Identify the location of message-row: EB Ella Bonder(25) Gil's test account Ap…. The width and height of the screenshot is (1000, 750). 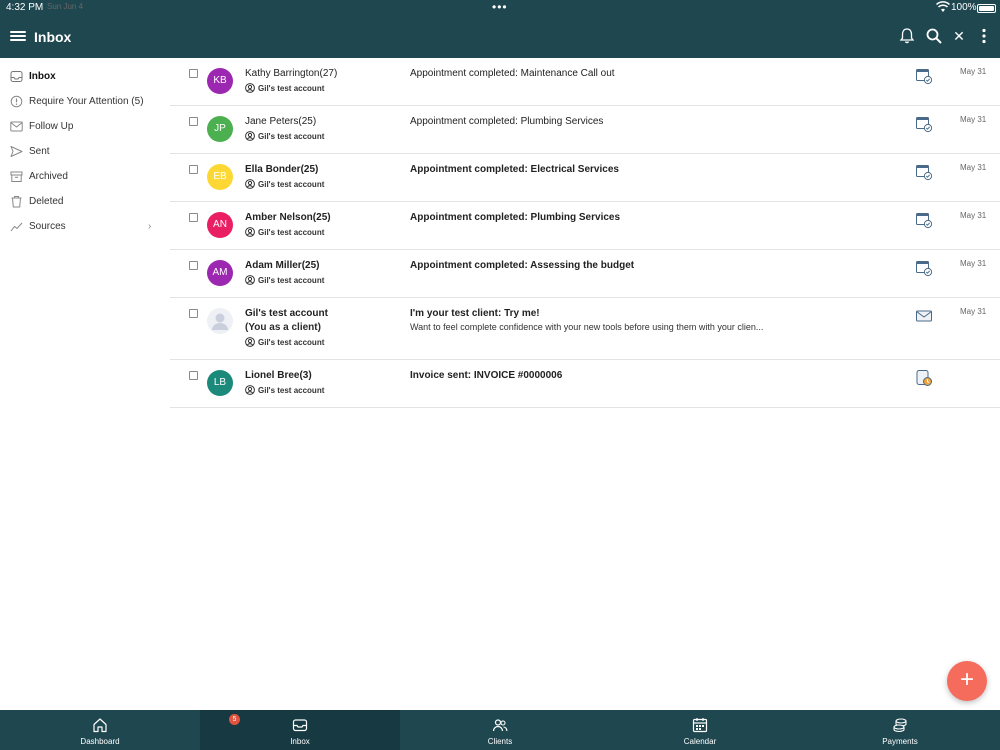
(585, 178).